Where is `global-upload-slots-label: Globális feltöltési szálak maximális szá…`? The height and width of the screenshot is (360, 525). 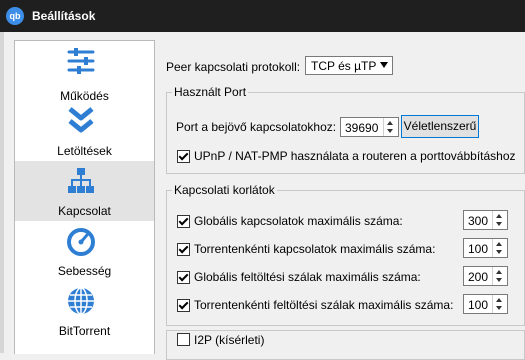 global-upload-slots-label: Globális feltöltési szálak maximális szá… is located at coordinates (307, 277).